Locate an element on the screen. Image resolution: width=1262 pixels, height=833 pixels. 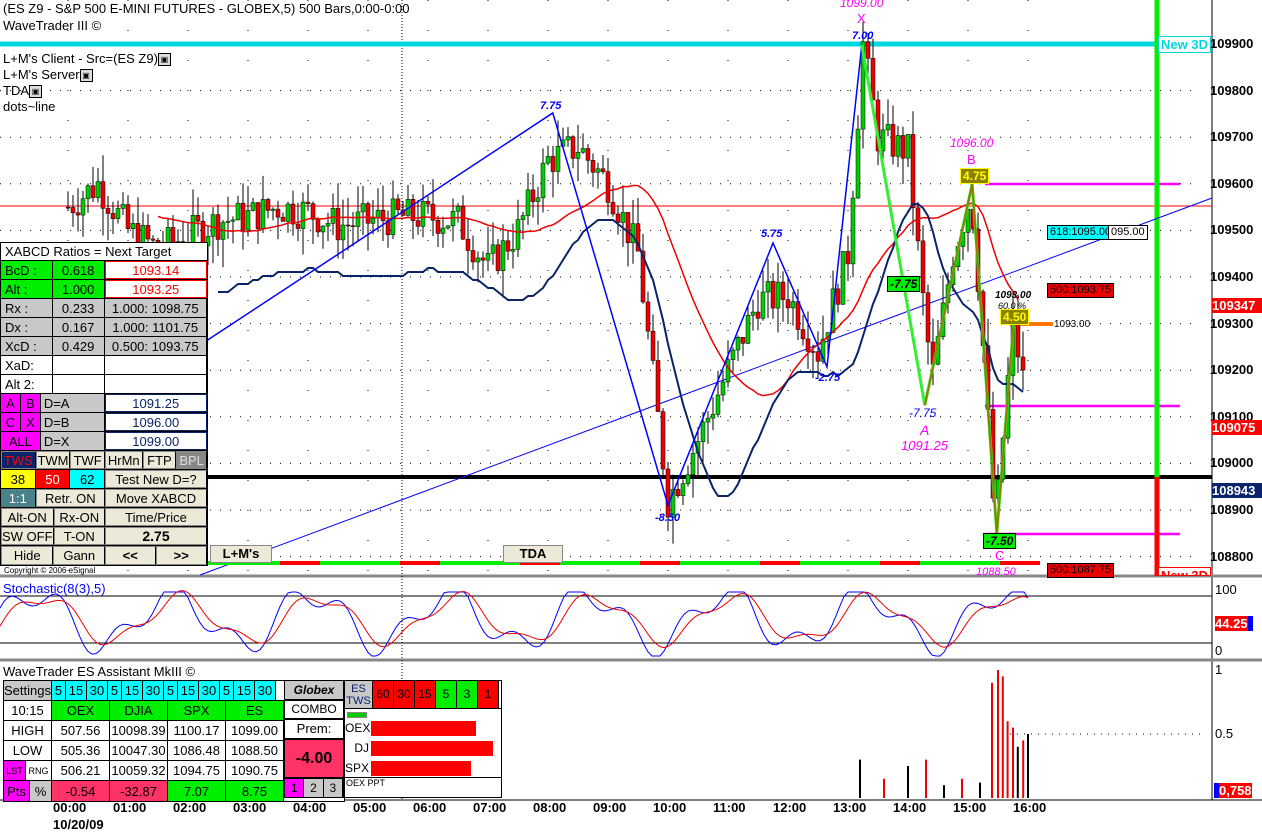
time-price-button: Time/Price is located at coordinates (156, 517).